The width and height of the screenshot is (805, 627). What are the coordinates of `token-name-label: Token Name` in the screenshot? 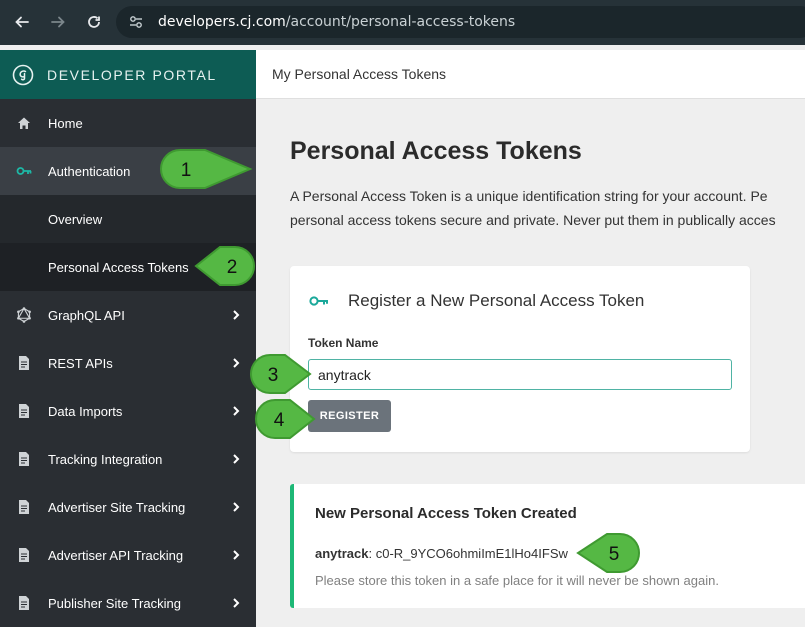 It's located at (343, 343).